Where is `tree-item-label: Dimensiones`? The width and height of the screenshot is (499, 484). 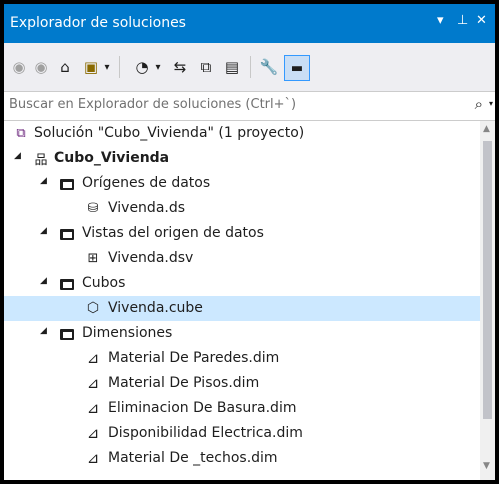
tree-item-label: Dimensiones is located at coordinates (127, 333).